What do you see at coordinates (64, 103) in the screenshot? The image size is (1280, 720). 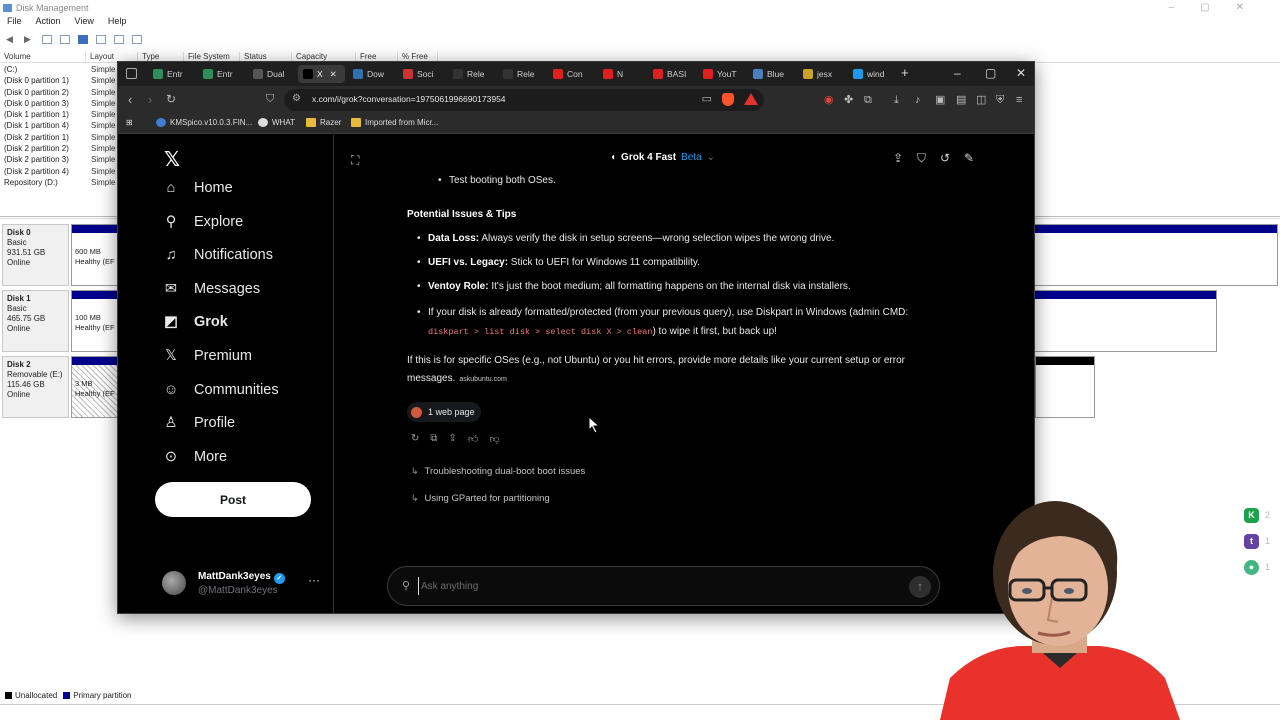 I see `volume-row: (Disk 0 partition 3) Simple` at bounding box center [64, 103].